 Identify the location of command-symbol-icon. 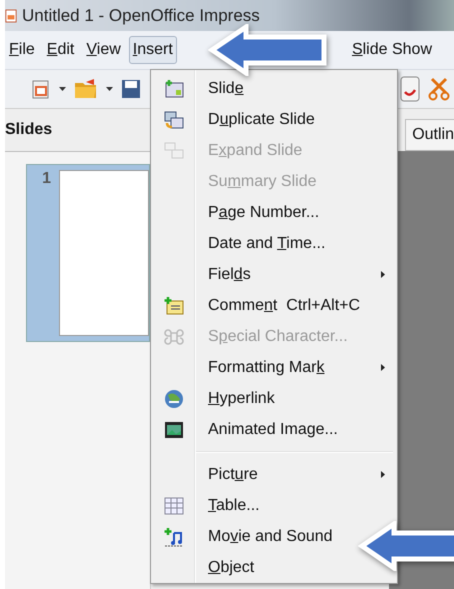
(174, 337).